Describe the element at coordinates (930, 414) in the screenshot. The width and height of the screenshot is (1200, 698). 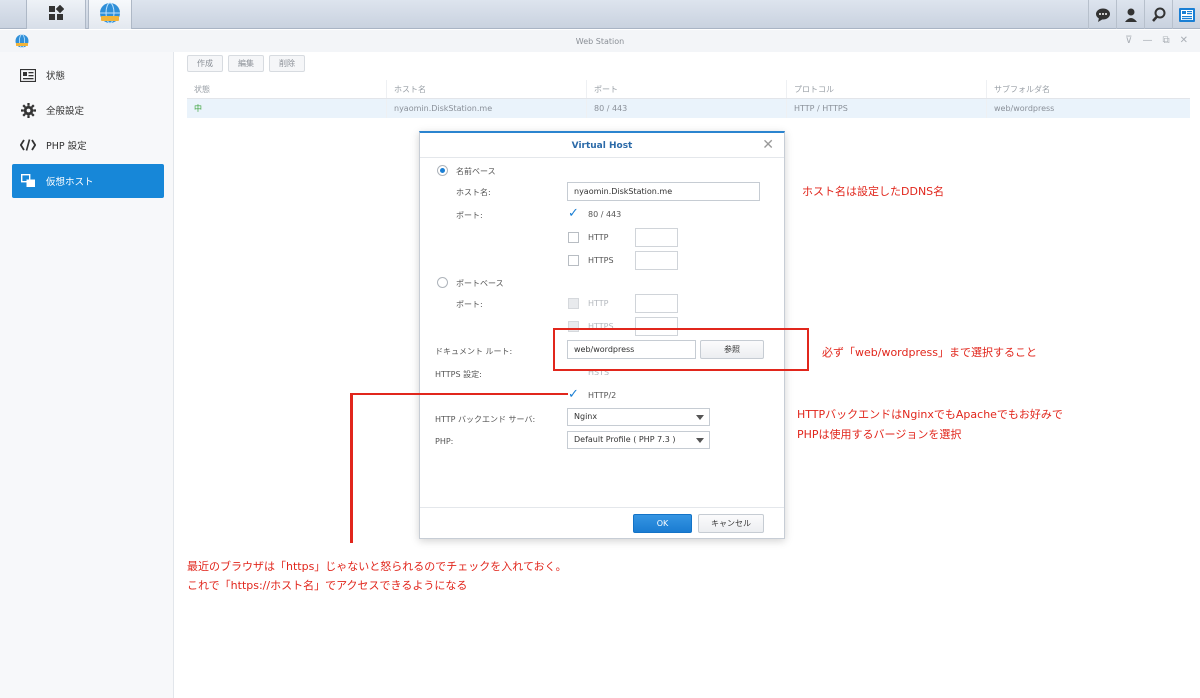
I see `backend-annotation-line-1: HTTPバックエンドはNginxでもApacheでもお好みで` at that location.